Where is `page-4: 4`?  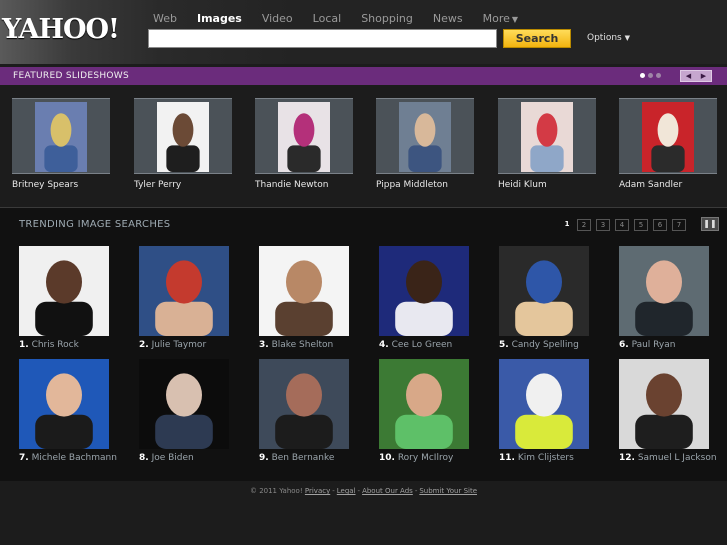 page-4: 4 is located at coordinates (622, 225).